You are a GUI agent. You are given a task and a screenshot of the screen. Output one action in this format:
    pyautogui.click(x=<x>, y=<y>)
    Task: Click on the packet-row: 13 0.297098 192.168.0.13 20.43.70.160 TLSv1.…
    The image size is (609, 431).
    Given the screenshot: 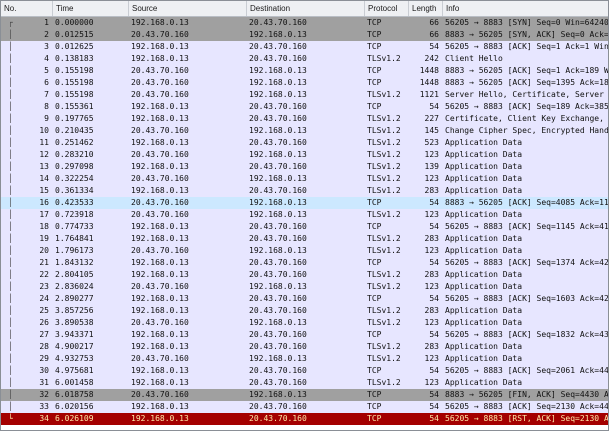 What is the action you would take?
    pyautogui.click(x=304, y=167)
    